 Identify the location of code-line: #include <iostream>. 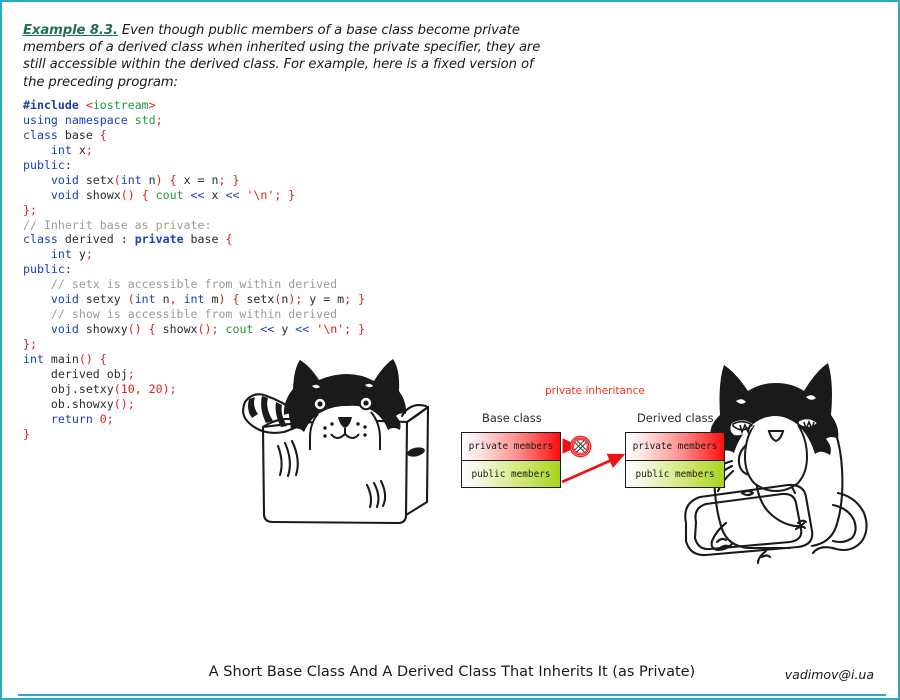
(194, 105).